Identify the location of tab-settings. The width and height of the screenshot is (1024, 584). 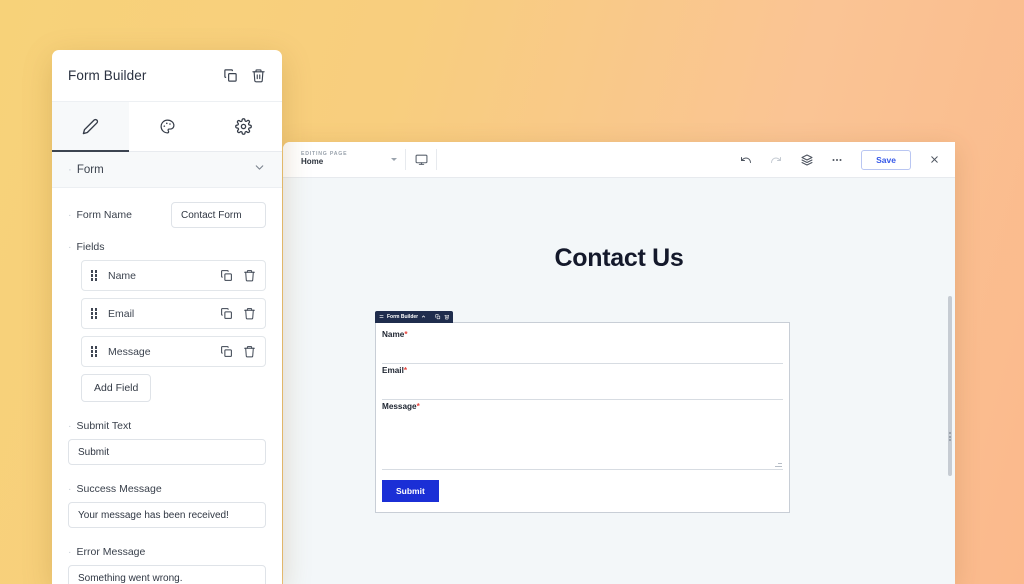
(243, 126).